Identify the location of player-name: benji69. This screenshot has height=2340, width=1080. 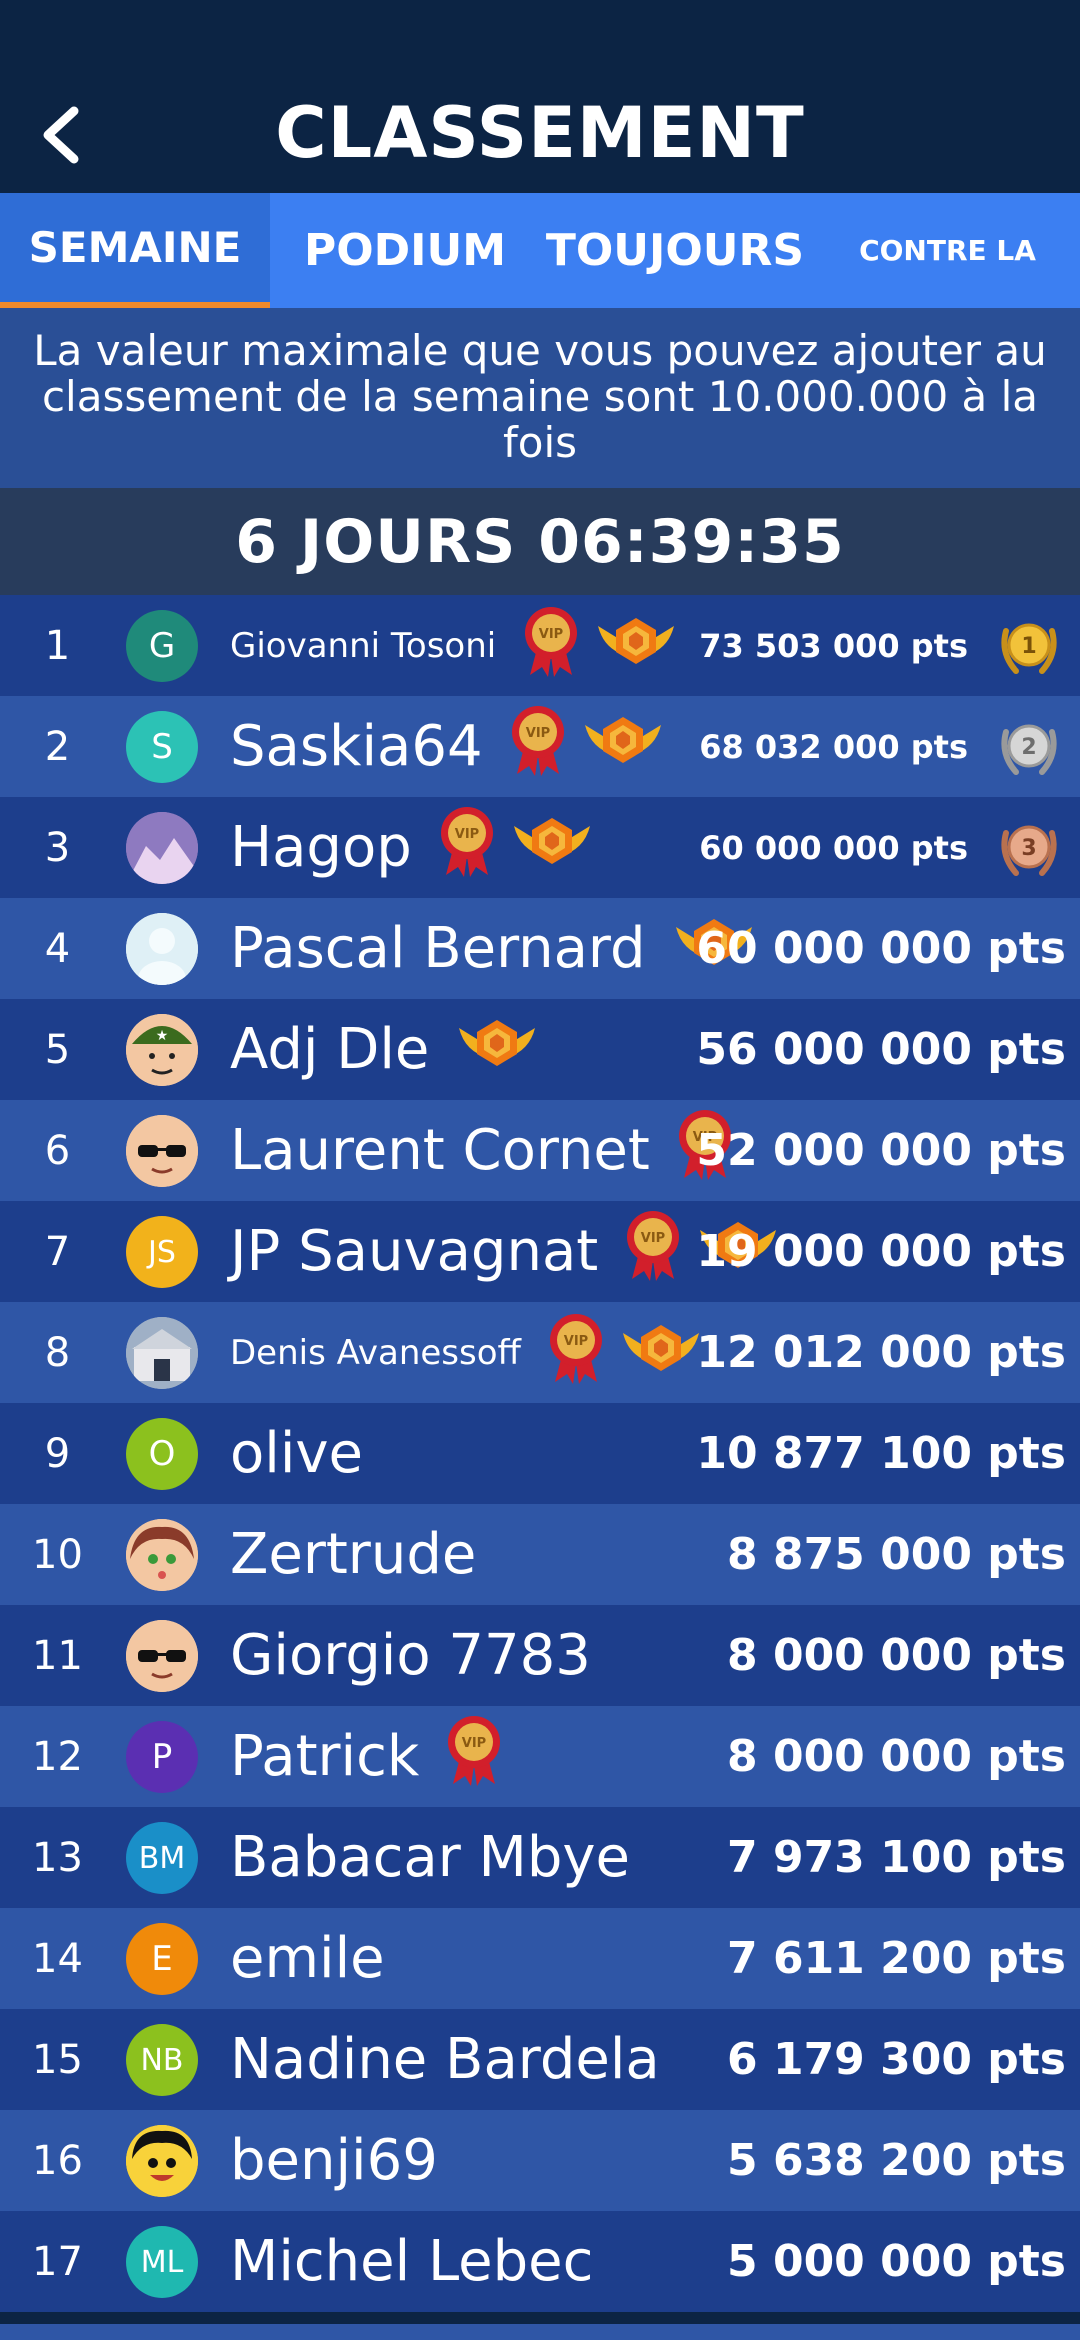
(334, 2160).